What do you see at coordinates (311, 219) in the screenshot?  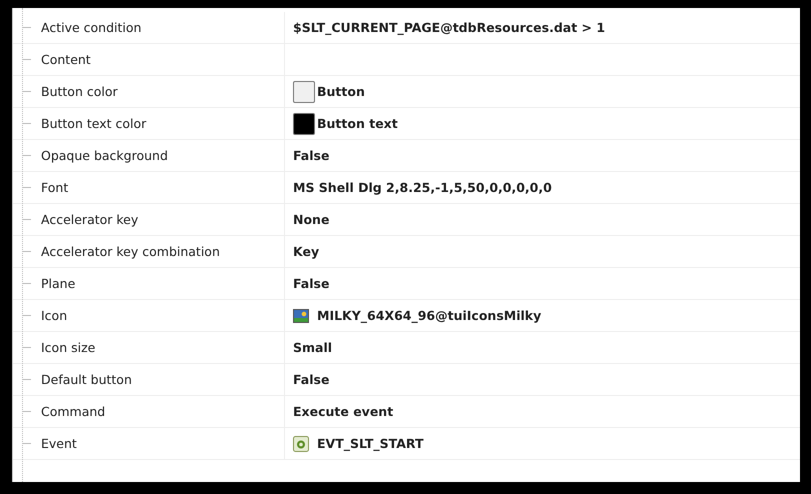 I see `property-value: None` at bounding box center [311, 219].